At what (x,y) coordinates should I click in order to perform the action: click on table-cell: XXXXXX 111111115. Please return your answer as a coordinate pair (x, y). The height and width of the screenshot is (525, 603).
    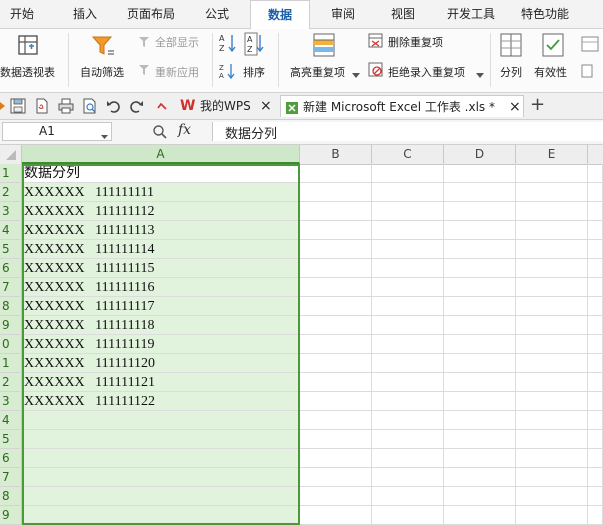
    Looking at the image, I should click on (161, 268).